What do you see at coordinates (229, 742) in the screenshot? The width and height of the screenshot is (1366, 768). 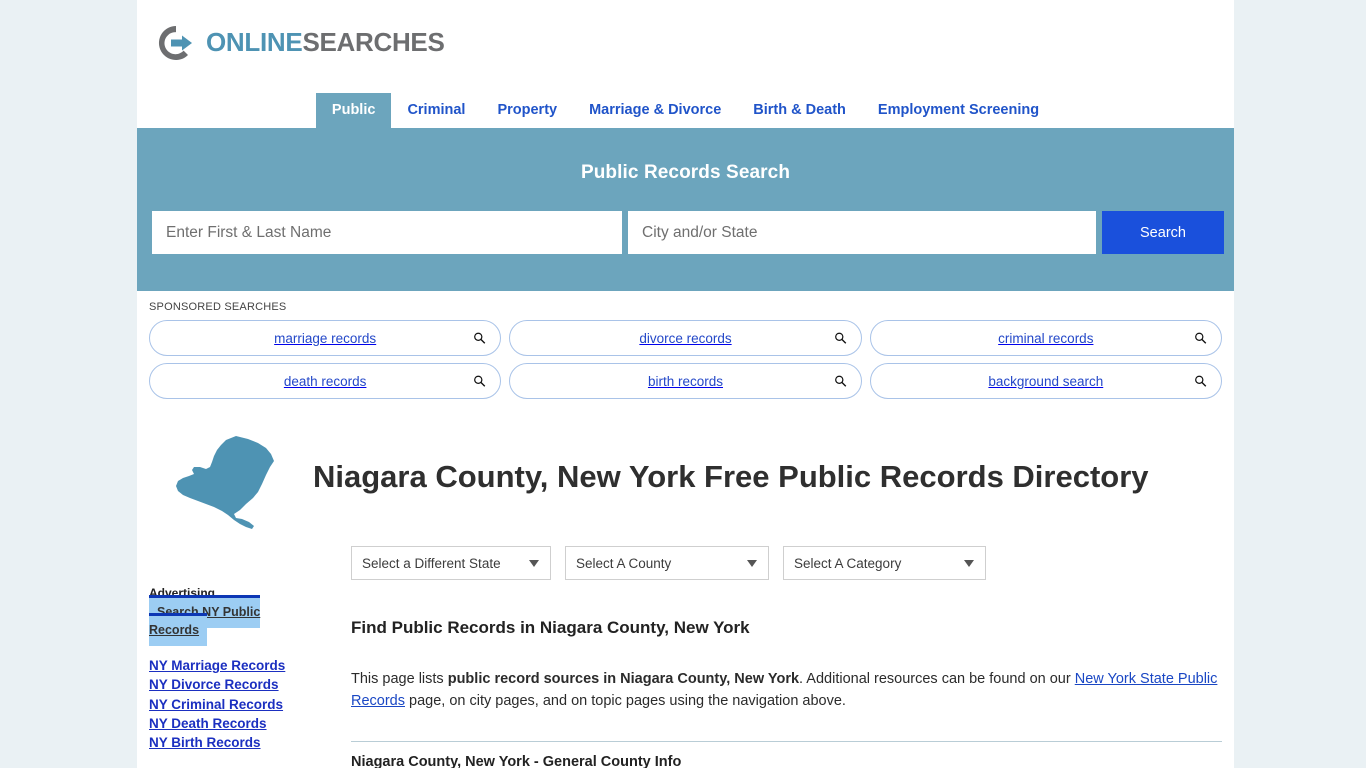 I see `sidebar-link-ny-birth-records: NY Birth Records` at bounding box center [229, 742].